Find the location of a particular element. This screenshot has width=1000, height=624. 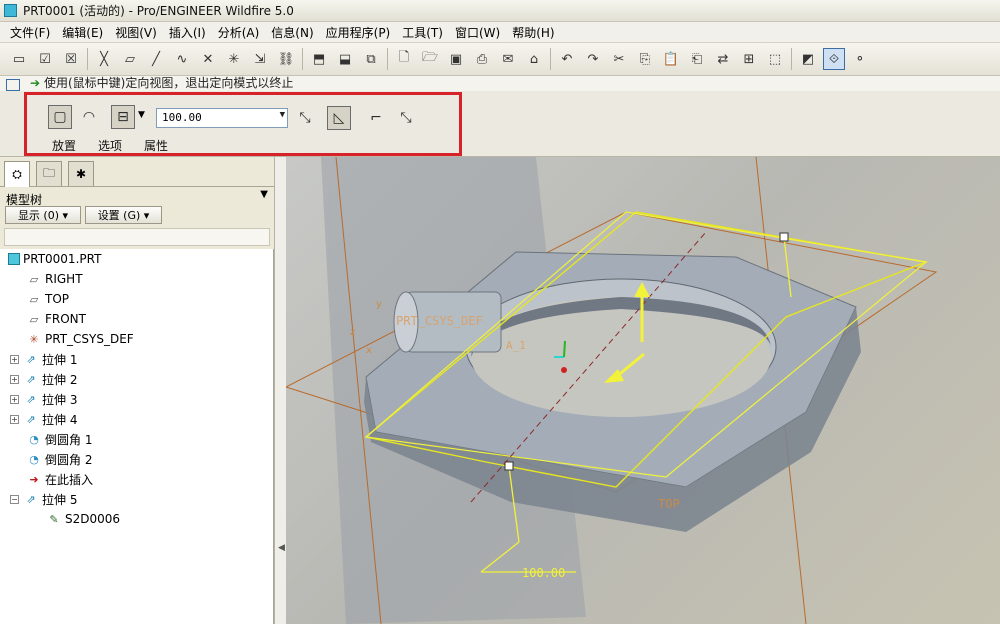

tree-menu-arrow-icon: ▼ is located at coordinates (264, 194).